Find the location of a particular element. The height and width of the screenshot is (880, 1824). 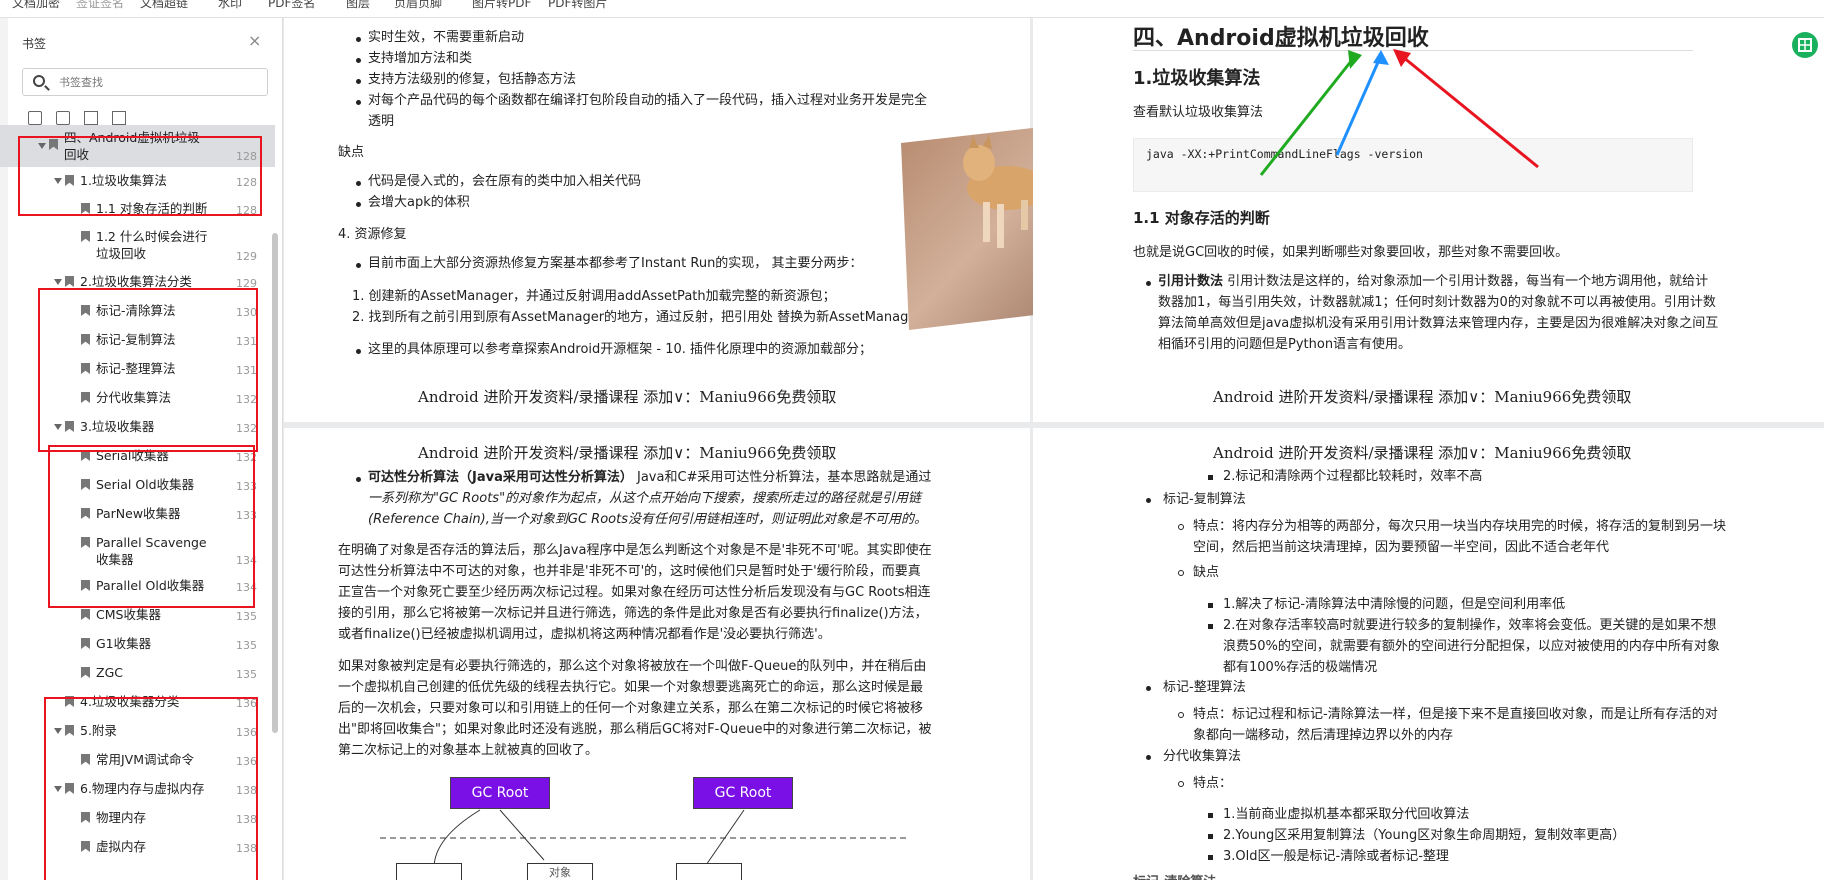

bookmark-item: Parallel Old收集器 134 is located at coordinates (137, 585).